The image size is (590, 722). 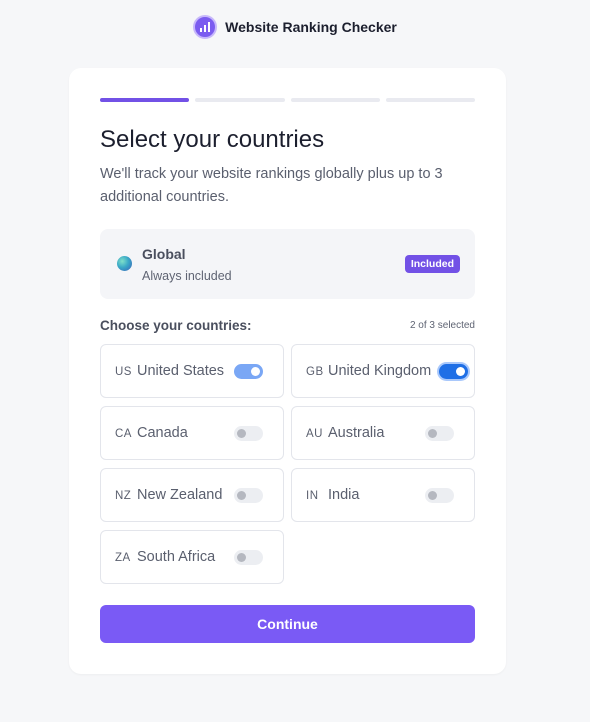 What do you see at coordinates (287, 264) in the screenshot?
I see `global-option: Global Always included Included` at bounding box center [287, 264].